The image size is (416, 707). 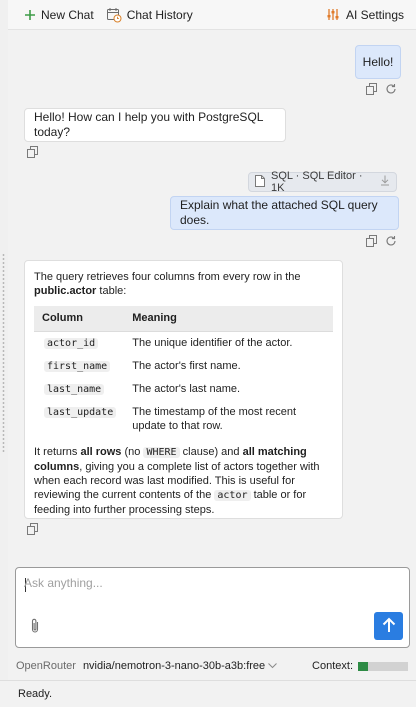 What do you see at coordinates (74, 389) in the screenshot?
I see `column-name: last_name` at bounding box center [74, 389].